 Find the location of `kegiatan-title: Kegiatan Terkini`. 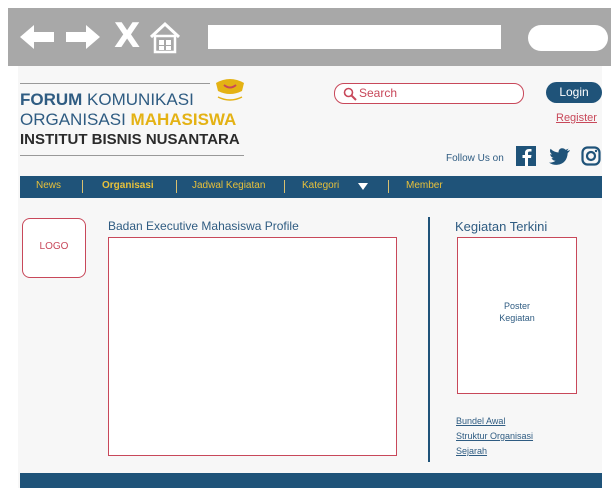

kegiatan-title: Kegiatan Terkini is located at coordinates (501, 226).